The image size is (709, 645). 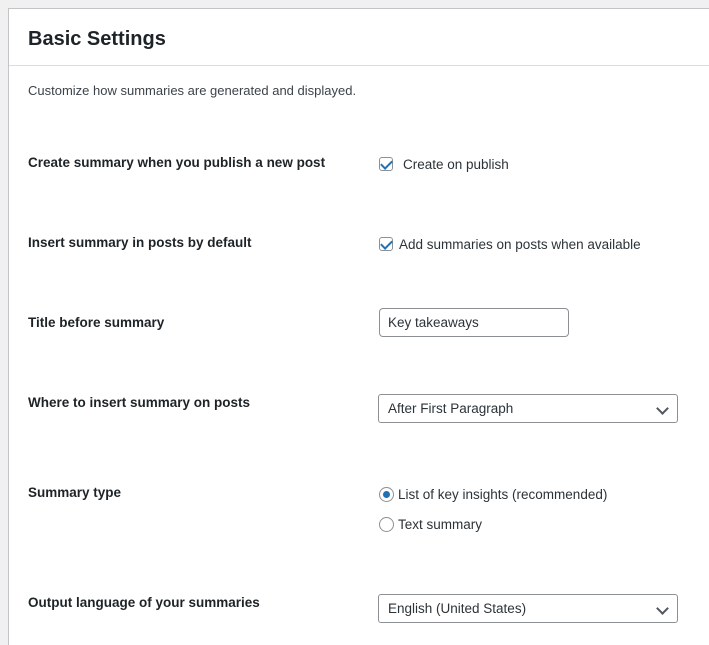 I want to click on key-insights-radio, so click(x=386, y=494).